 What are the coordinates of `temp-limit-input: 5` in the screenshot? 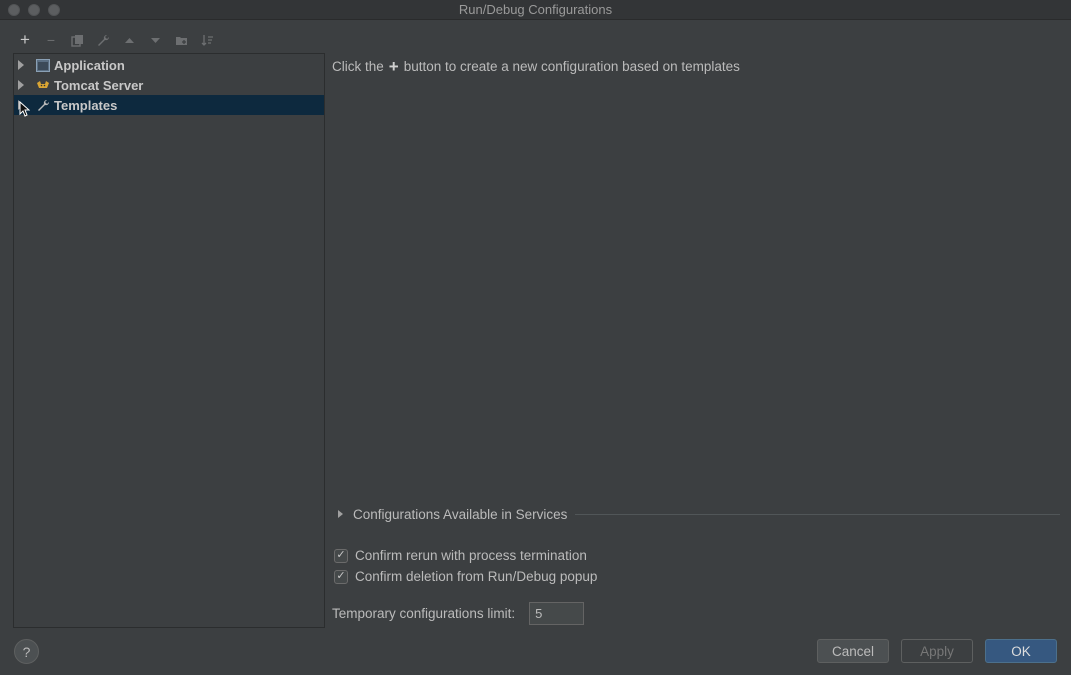 It's located at (557, 613).